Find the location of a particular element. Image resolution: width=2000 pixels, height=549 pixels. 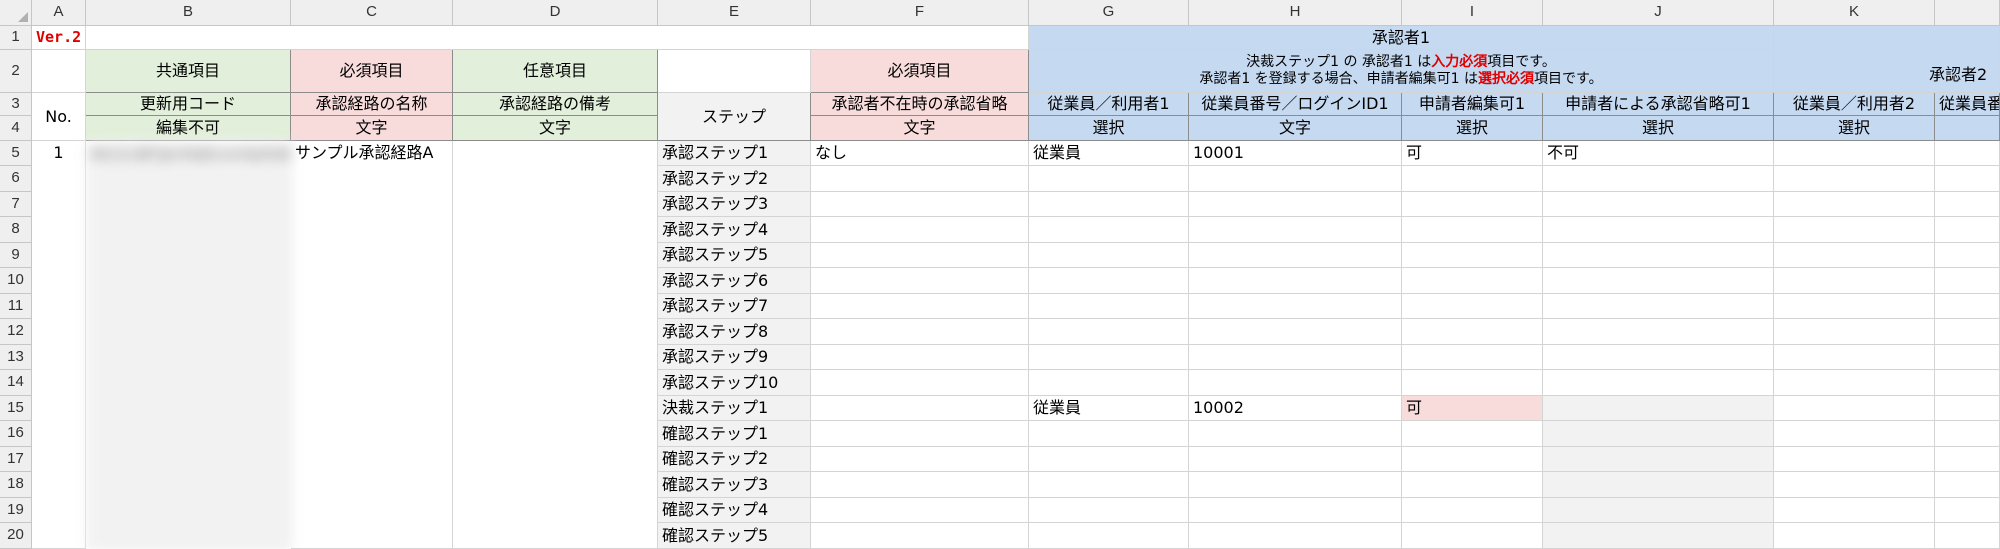

step-cell: 承認ステップ6 is located at coordinates (734, 281).